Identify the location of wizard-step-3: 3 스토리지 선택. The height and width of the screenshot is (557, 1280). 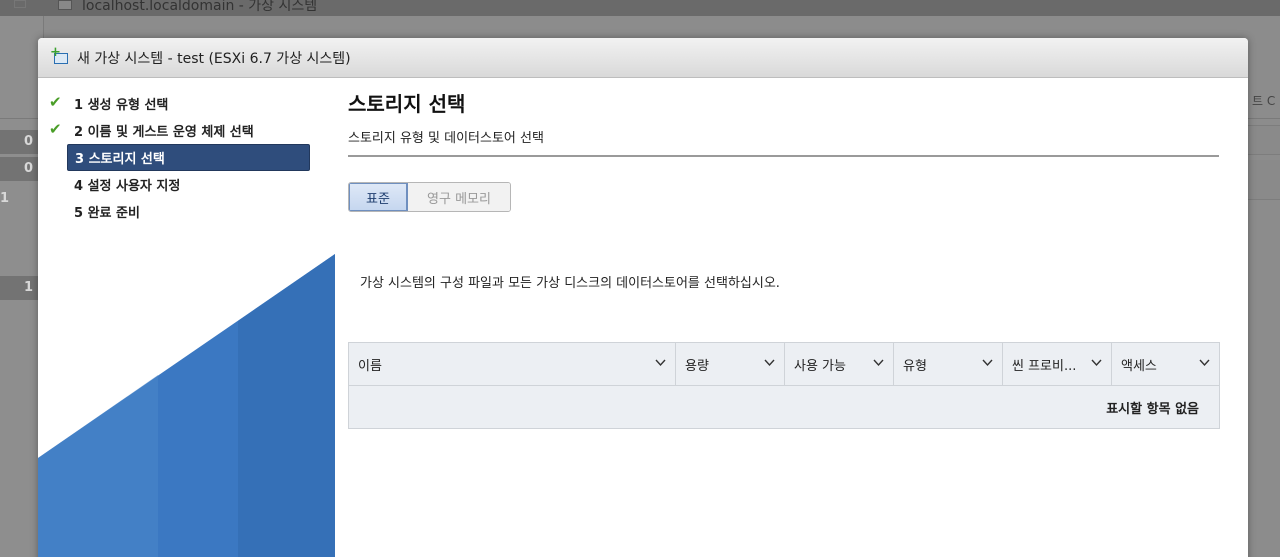
(188, 157).